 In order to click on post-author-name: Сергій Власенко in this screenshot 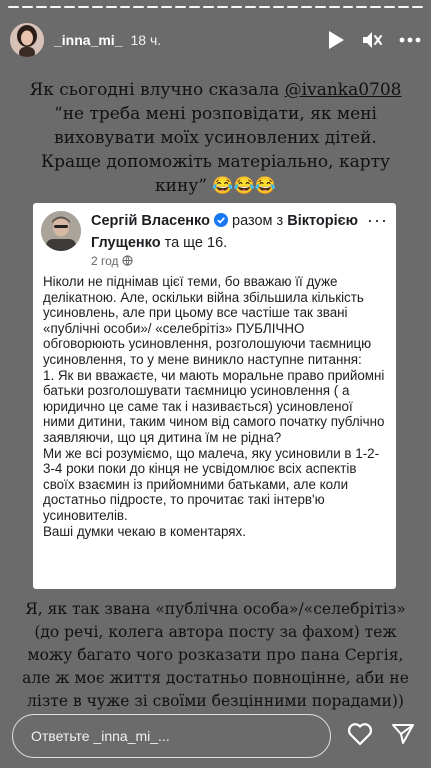, I will do `click(150, 221)`.